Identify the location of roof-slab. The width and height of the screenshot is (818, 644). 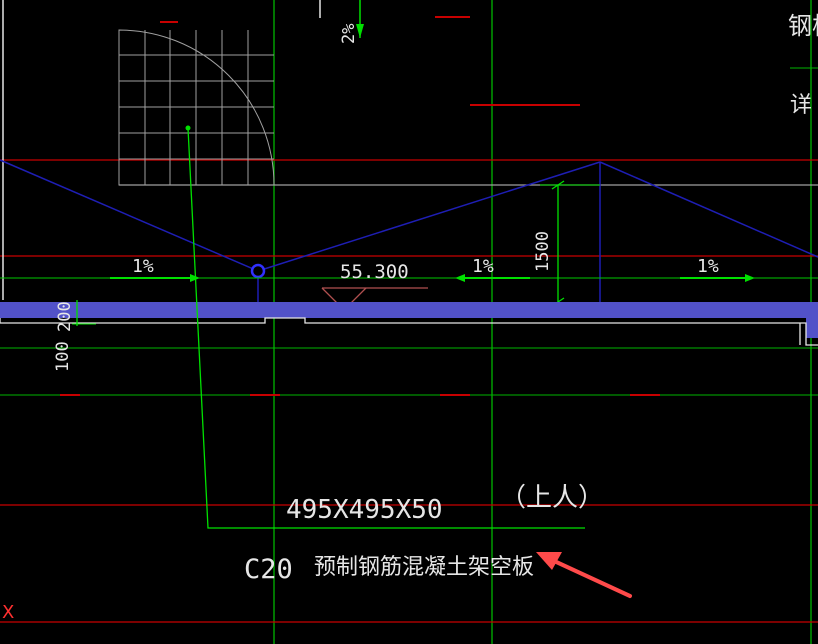
(409, 310).